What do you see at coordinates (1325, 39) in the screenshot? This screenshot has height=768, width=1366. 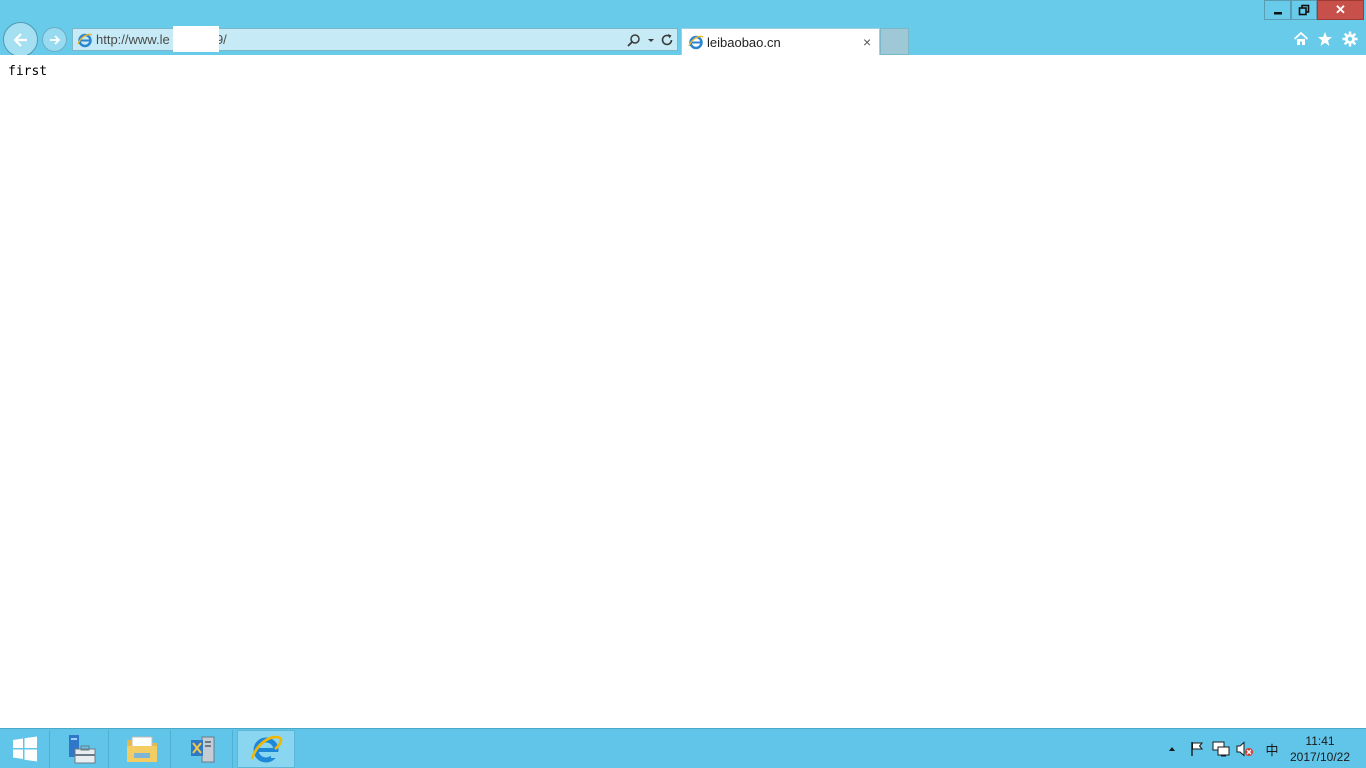 I see `star-icon` at bounding box center [1325, 39].